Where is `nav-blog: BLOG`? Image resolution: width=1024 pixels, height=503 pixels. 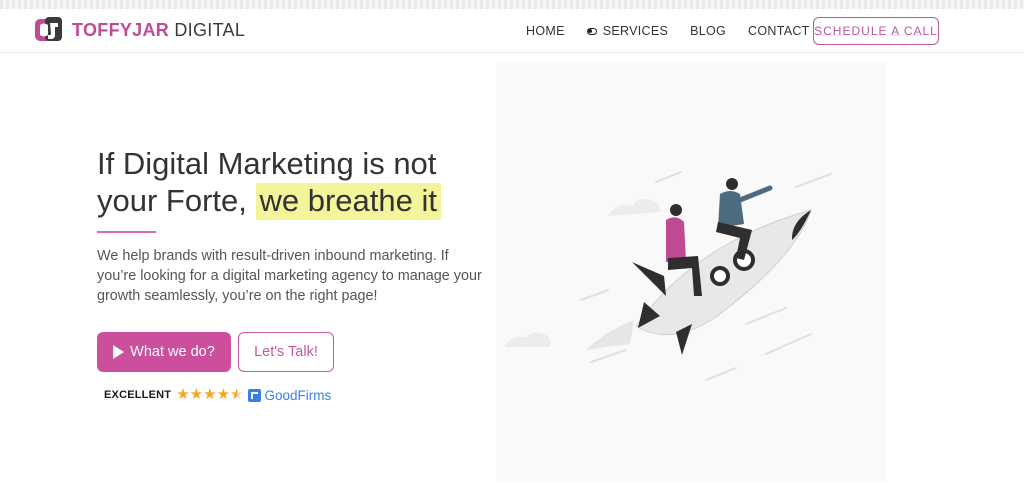
nav-blog: BLOG is located at coordinates (708, 31).